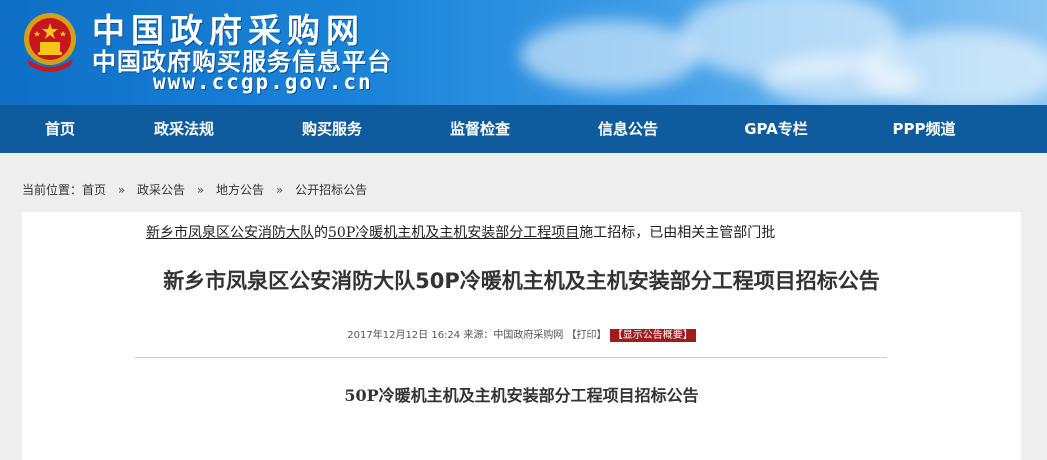 The image size is (1047, 460). Describe the element at coordinates (184, 129) in the screenshot. I see `nav-item-regulations: 政采法规` at that location.